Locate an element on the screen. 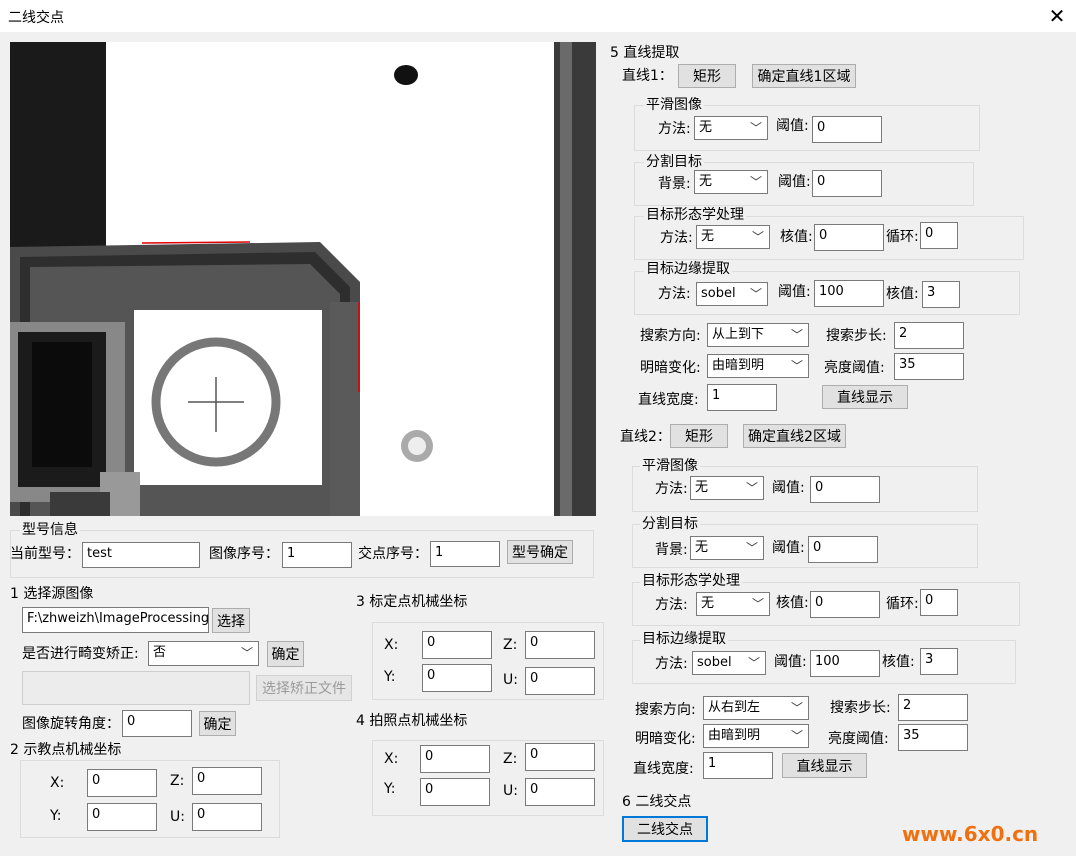 This screenshot has height=856, width=1076. line1-edge-thresh-label: 阈值: is located at coordinates (794, 292).